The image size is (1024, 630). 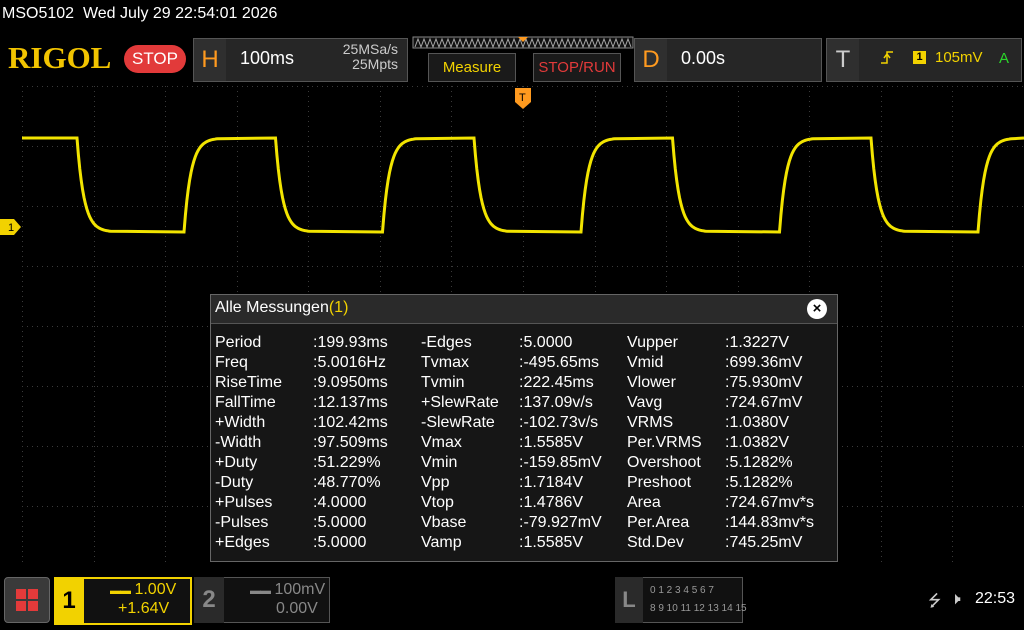 What do you see at coordinates (644, 502) in the screenshot?
I see `measurement-name: Area` at bounding box center [644, 502].